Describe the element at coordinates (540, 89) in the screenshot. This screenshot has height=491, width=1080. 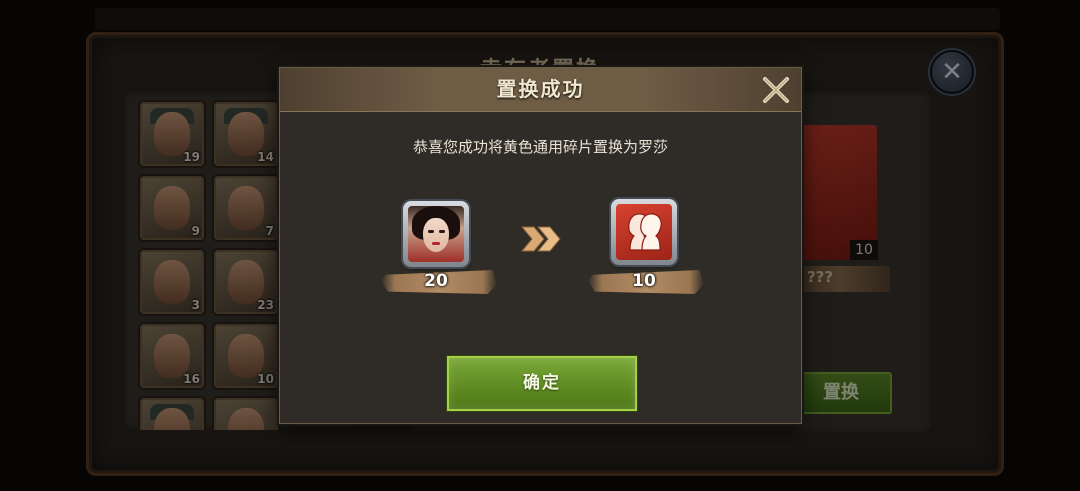
I see `dialog-title: 置换成功` at that location.